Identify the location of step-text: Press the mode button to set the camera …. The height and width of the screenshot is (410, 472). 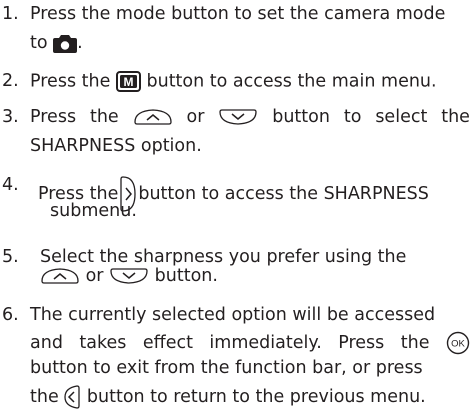
(238, 14).